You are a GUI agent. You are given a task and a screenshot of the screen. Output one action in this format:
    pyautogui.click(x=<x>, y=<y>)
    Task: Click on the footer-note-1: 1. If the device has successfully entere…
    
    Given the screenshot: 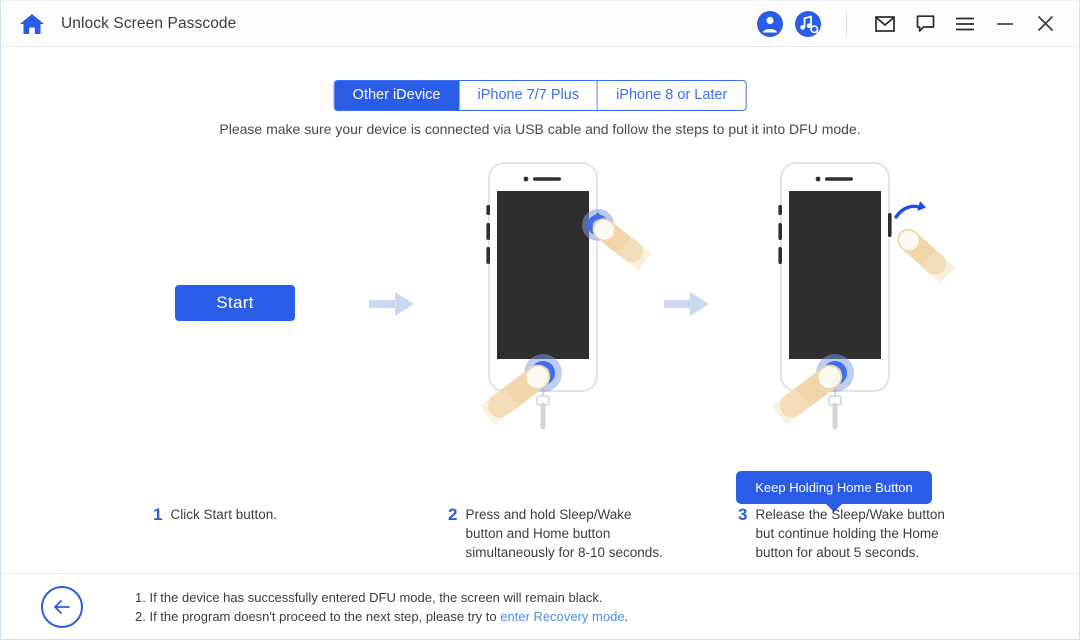 What is the action you would take?
    pyautogui.click(x=369, y=597)
    